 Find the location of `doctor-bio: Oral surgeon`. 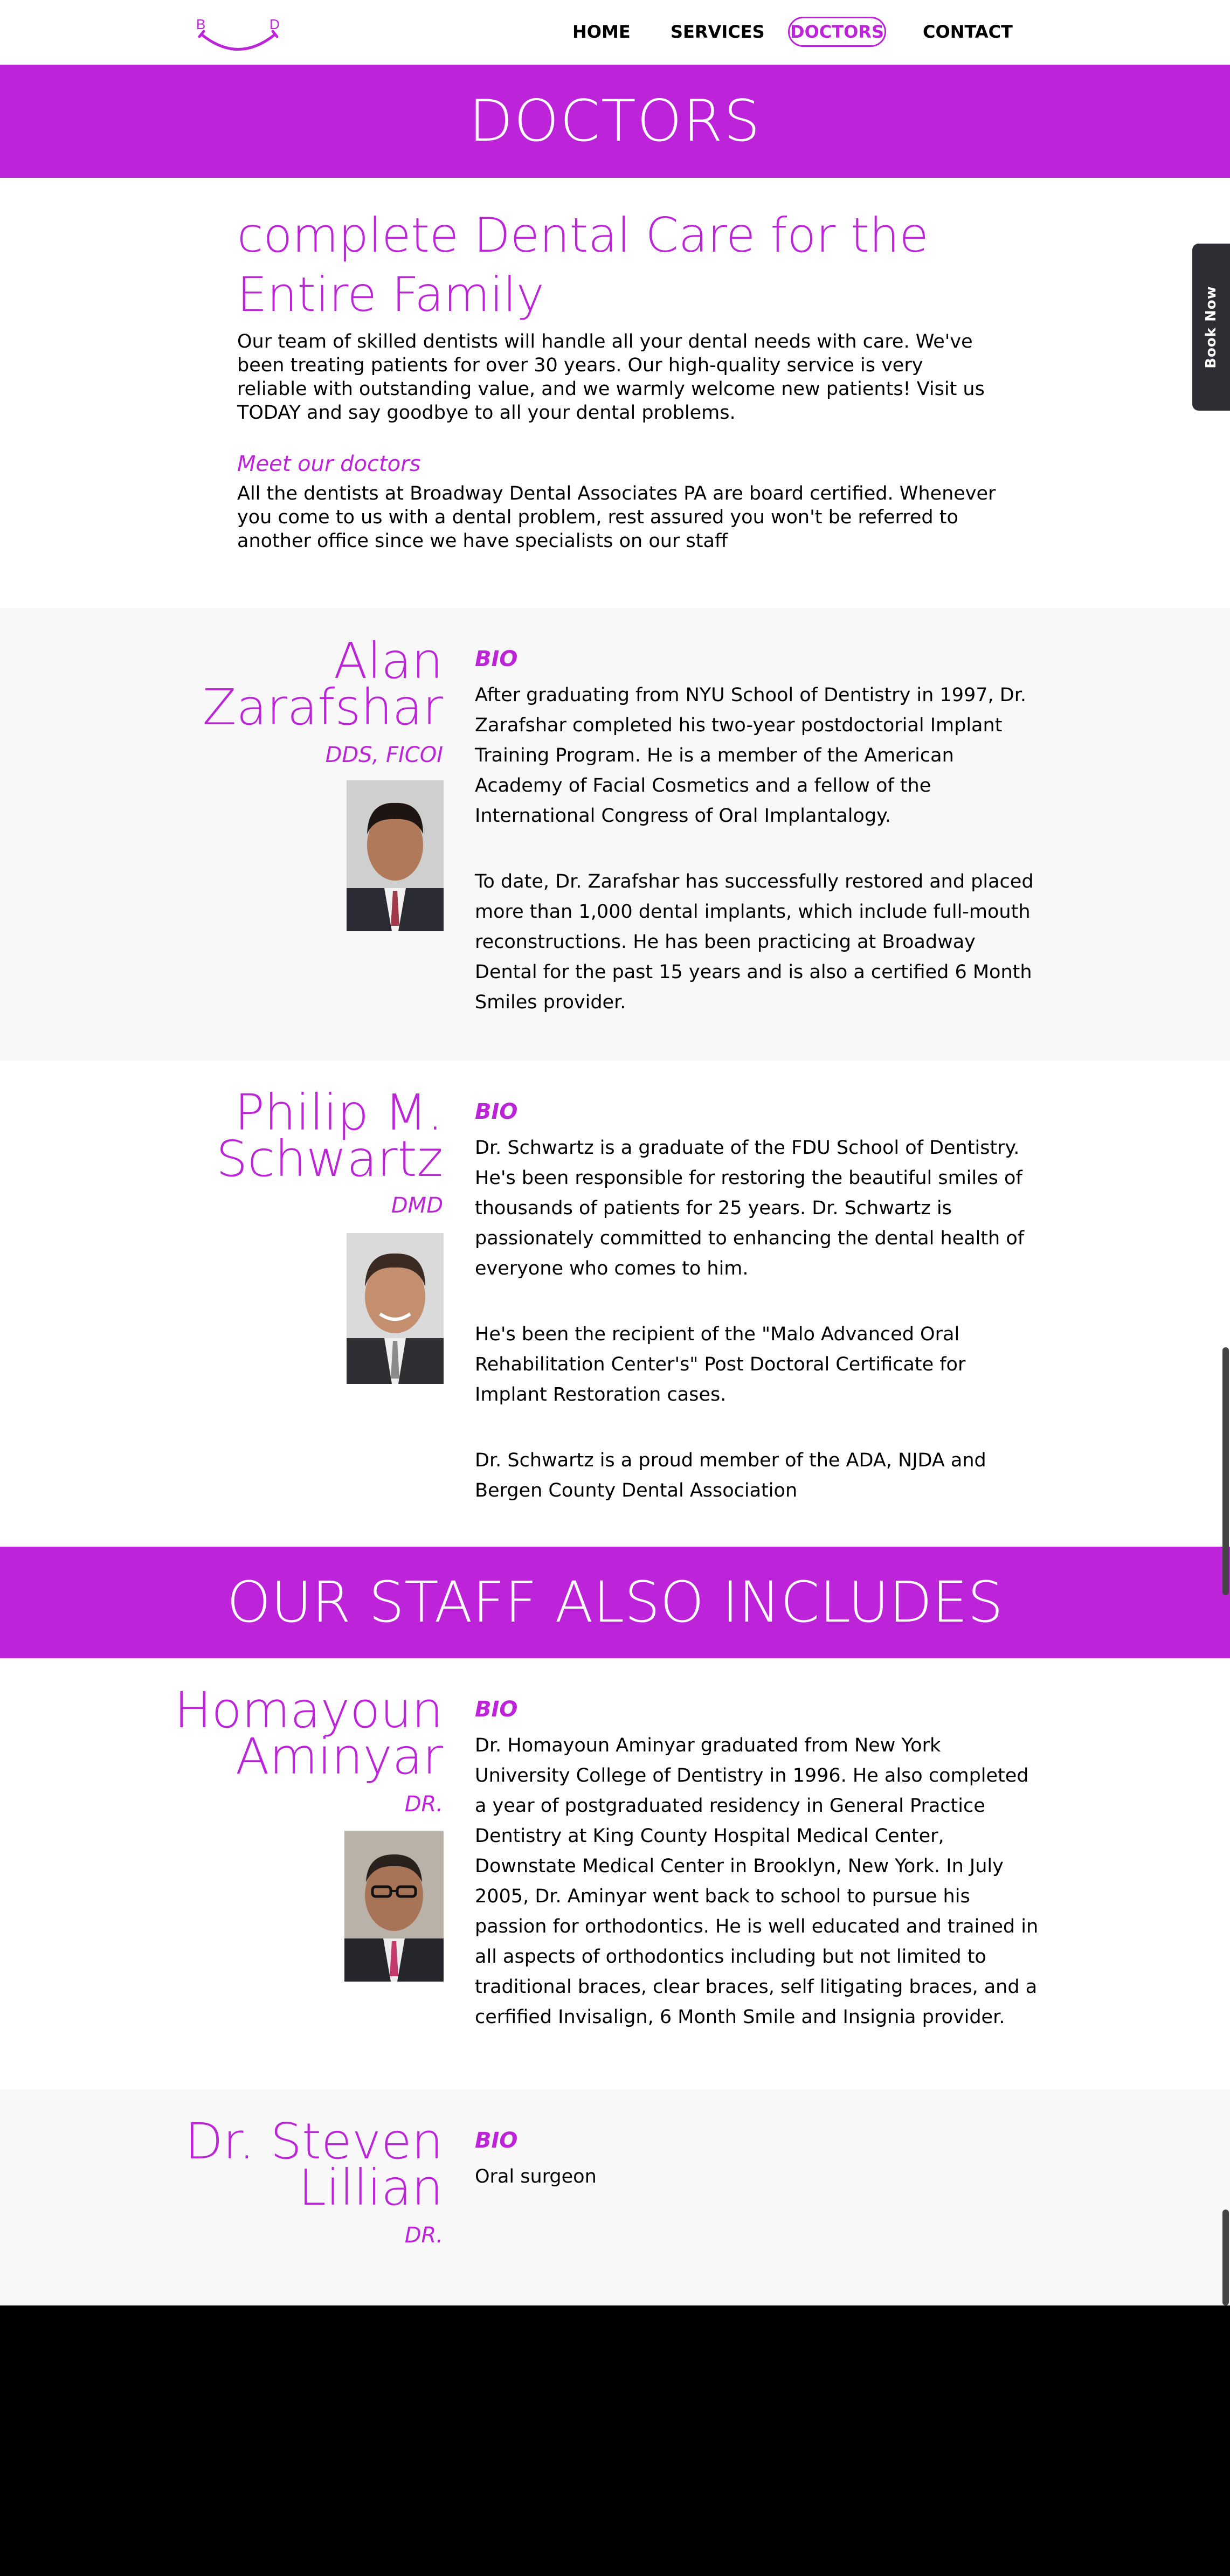

doctor-bio: Oral surgeon is located at coordinates (758, 2194).